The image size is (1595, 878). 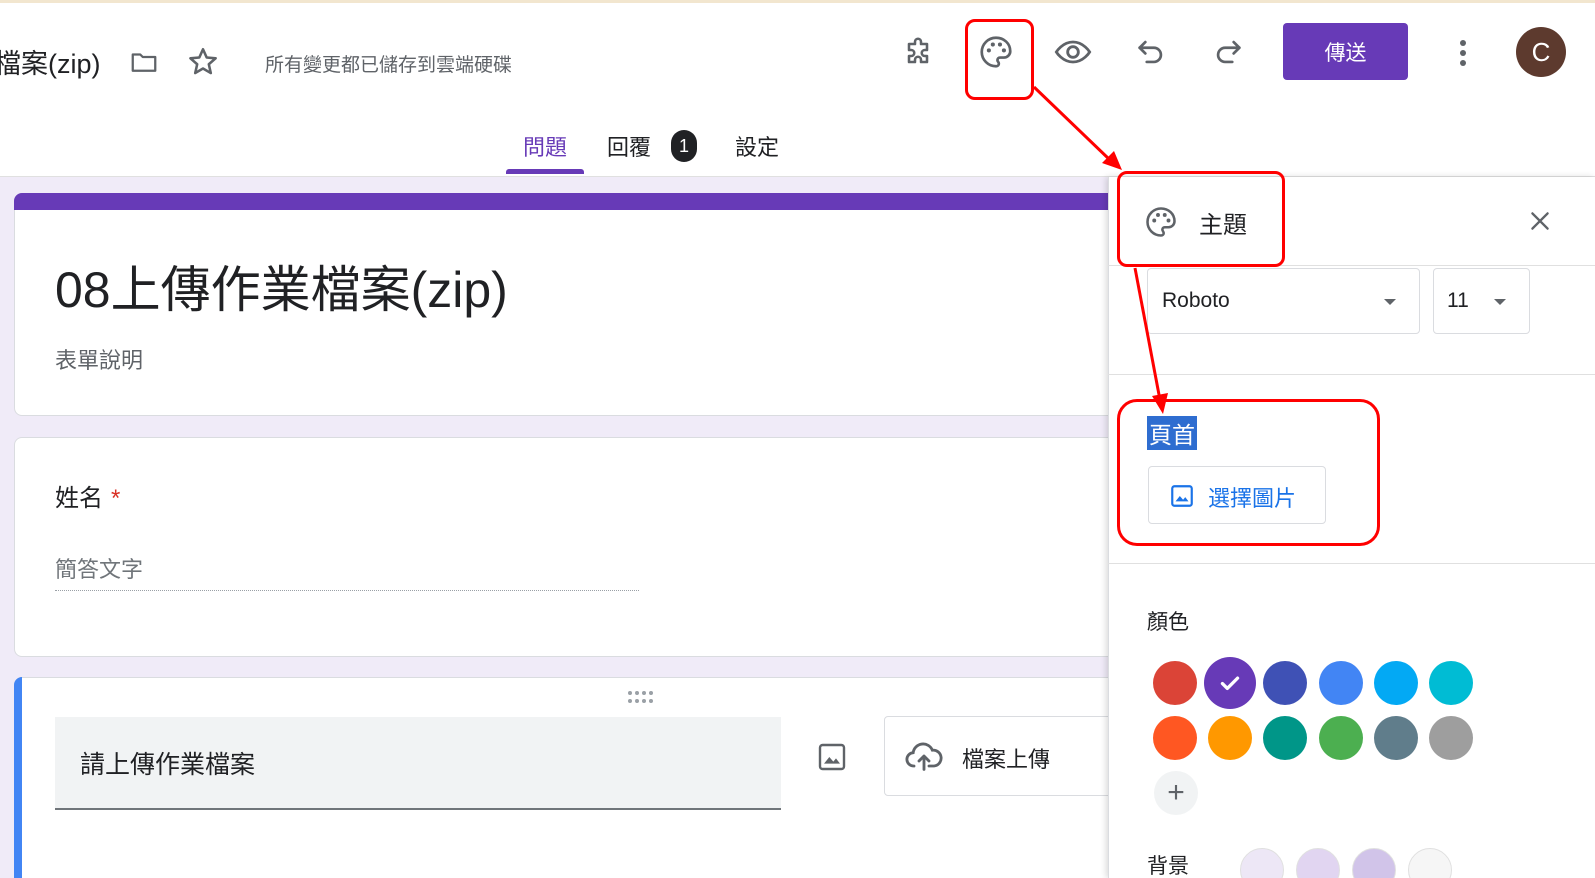 I want to click on question-type-label: 檔案上傳, so click(x=1006, y=759).